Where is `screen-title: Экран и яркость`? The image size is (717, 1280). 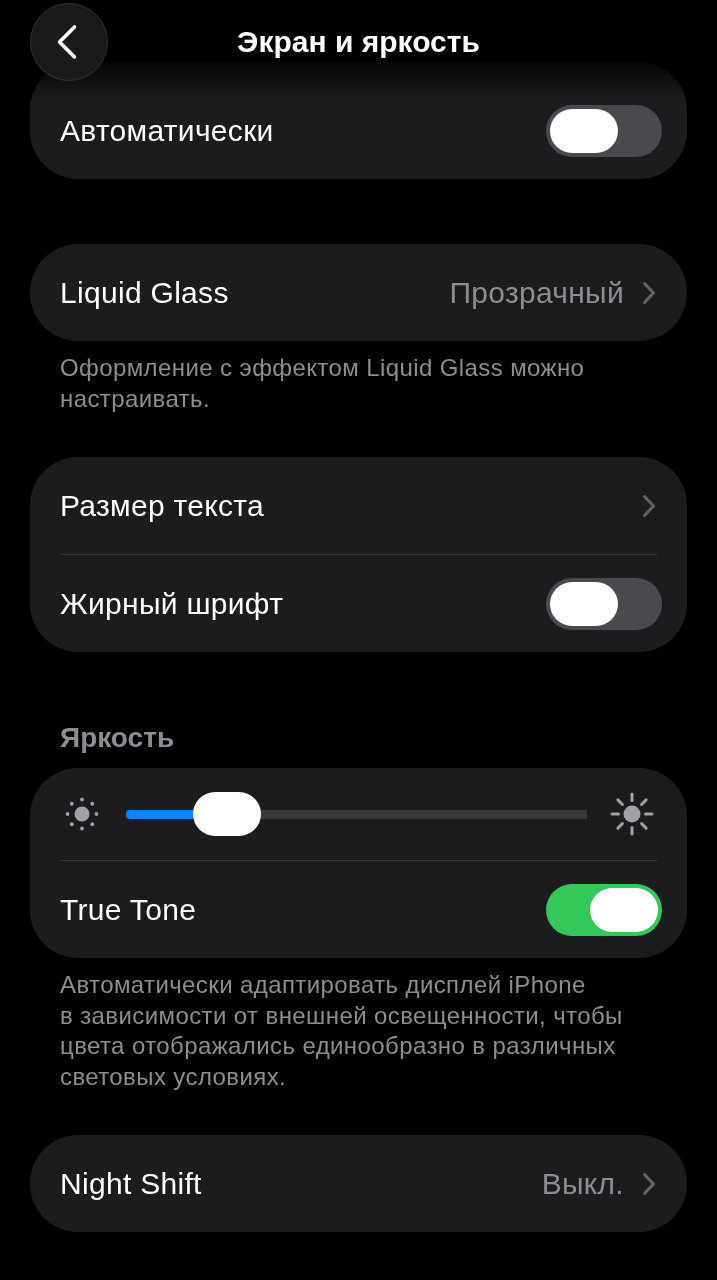 screen-title: Экран и яркость is located at coordinates (358, 42).